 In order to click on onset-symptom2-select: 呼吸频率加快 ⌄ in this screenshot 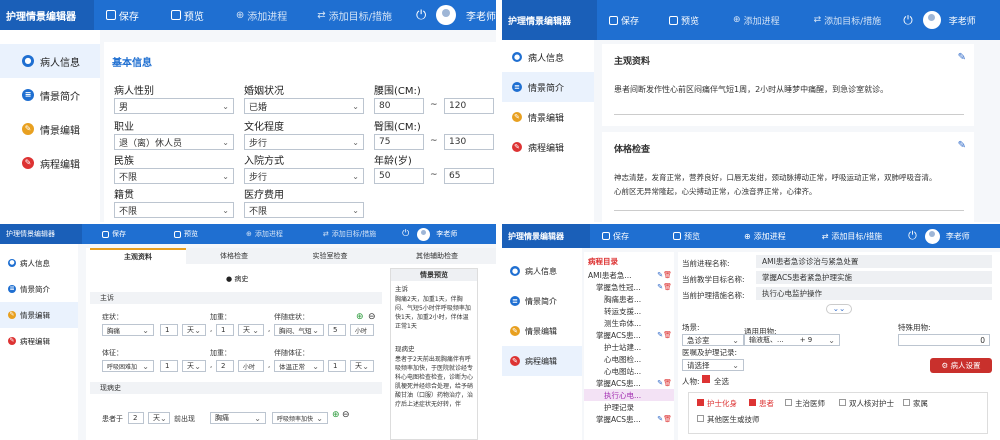, I will do `click(300, 418)`.